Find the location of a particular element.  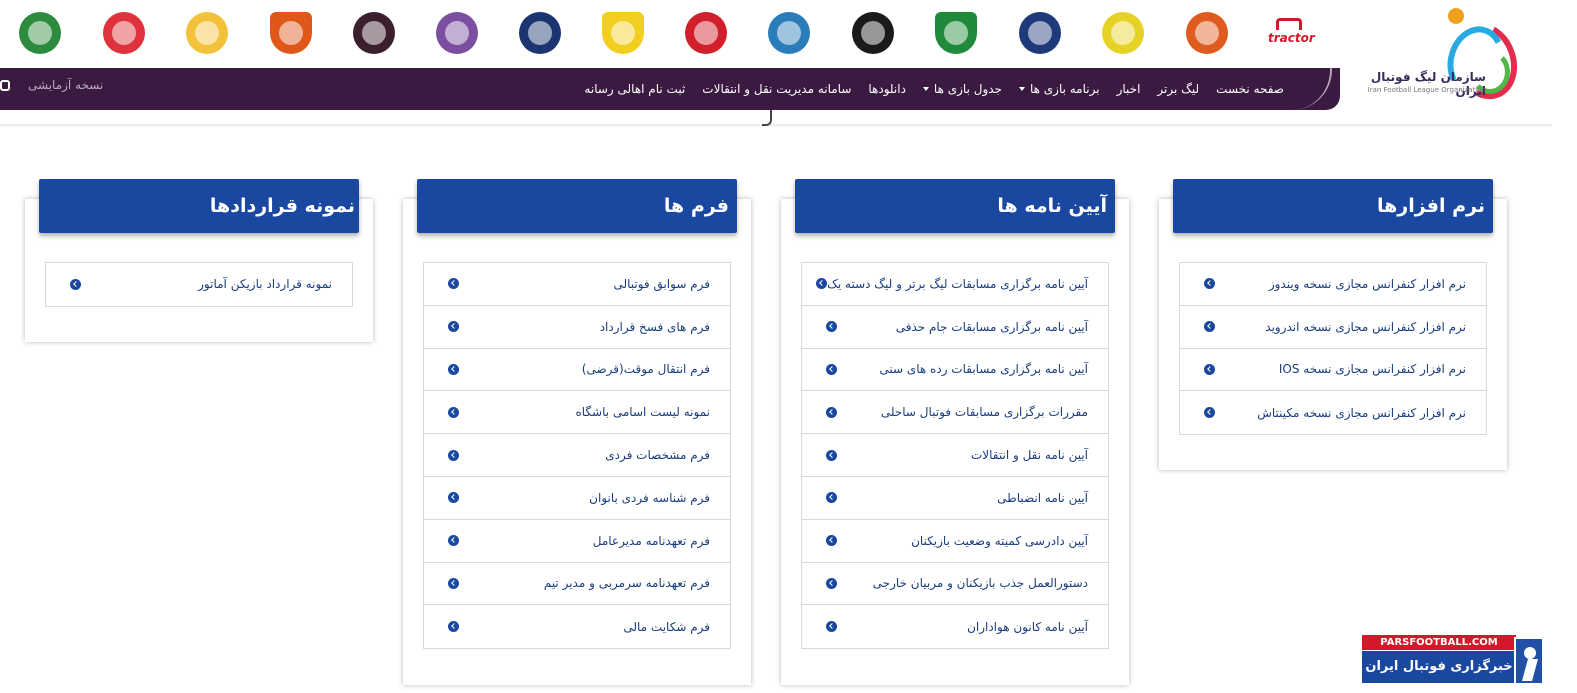

nav-item-4: جدول بازی ها is located at coordinates (962, 89).